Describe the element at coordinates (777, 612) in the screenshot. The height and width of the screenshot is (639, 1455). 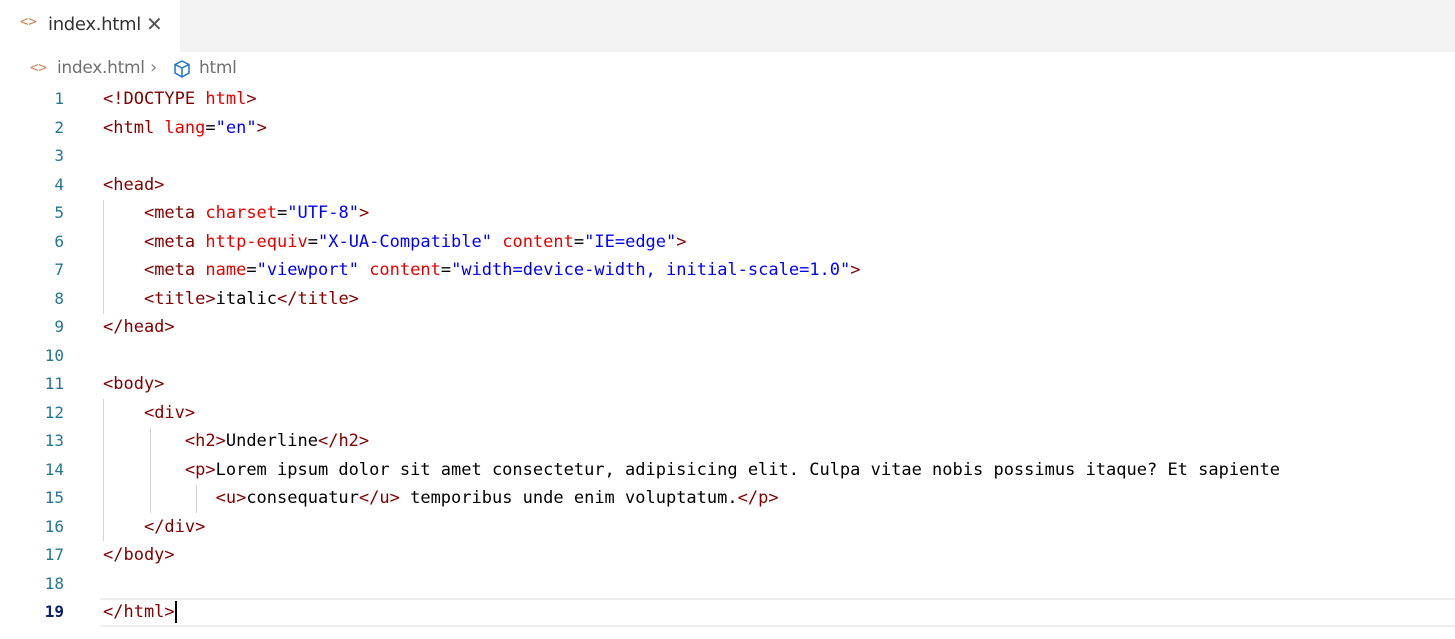
I see `current-line-highlight` at that location.